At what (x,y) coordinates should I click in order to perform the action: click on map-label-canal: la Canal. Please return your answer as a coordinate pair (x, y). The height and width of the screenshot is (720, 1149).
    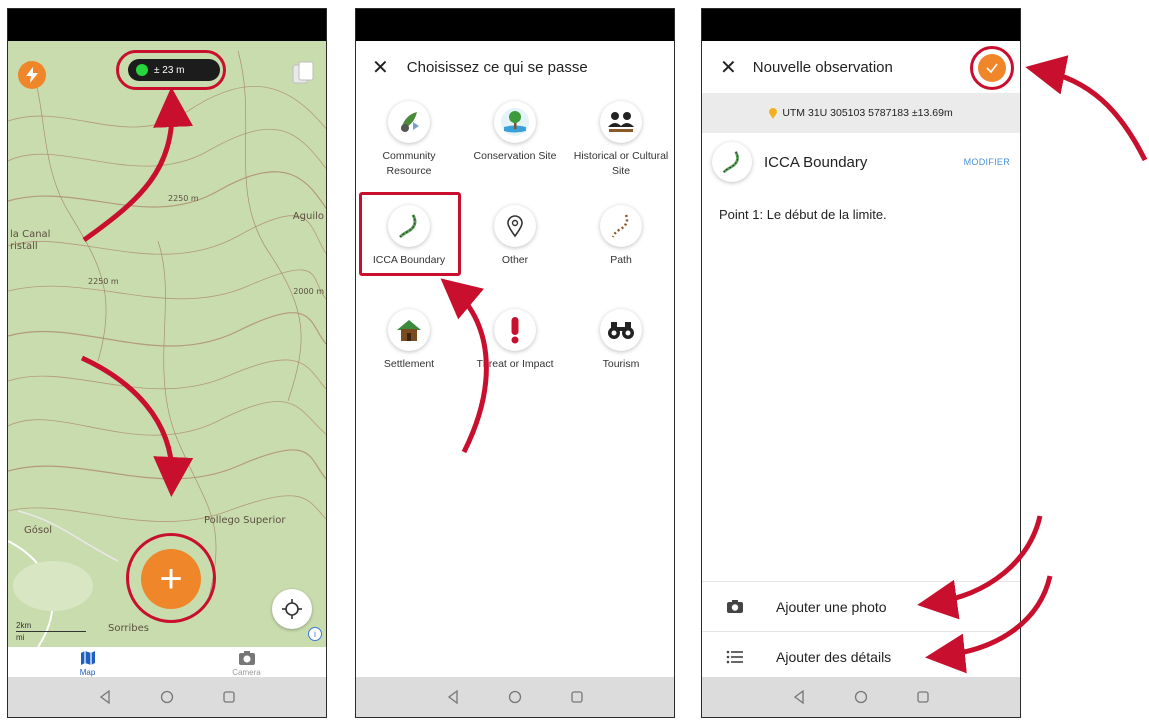
    Looking at the image, I should click on (30, 234).